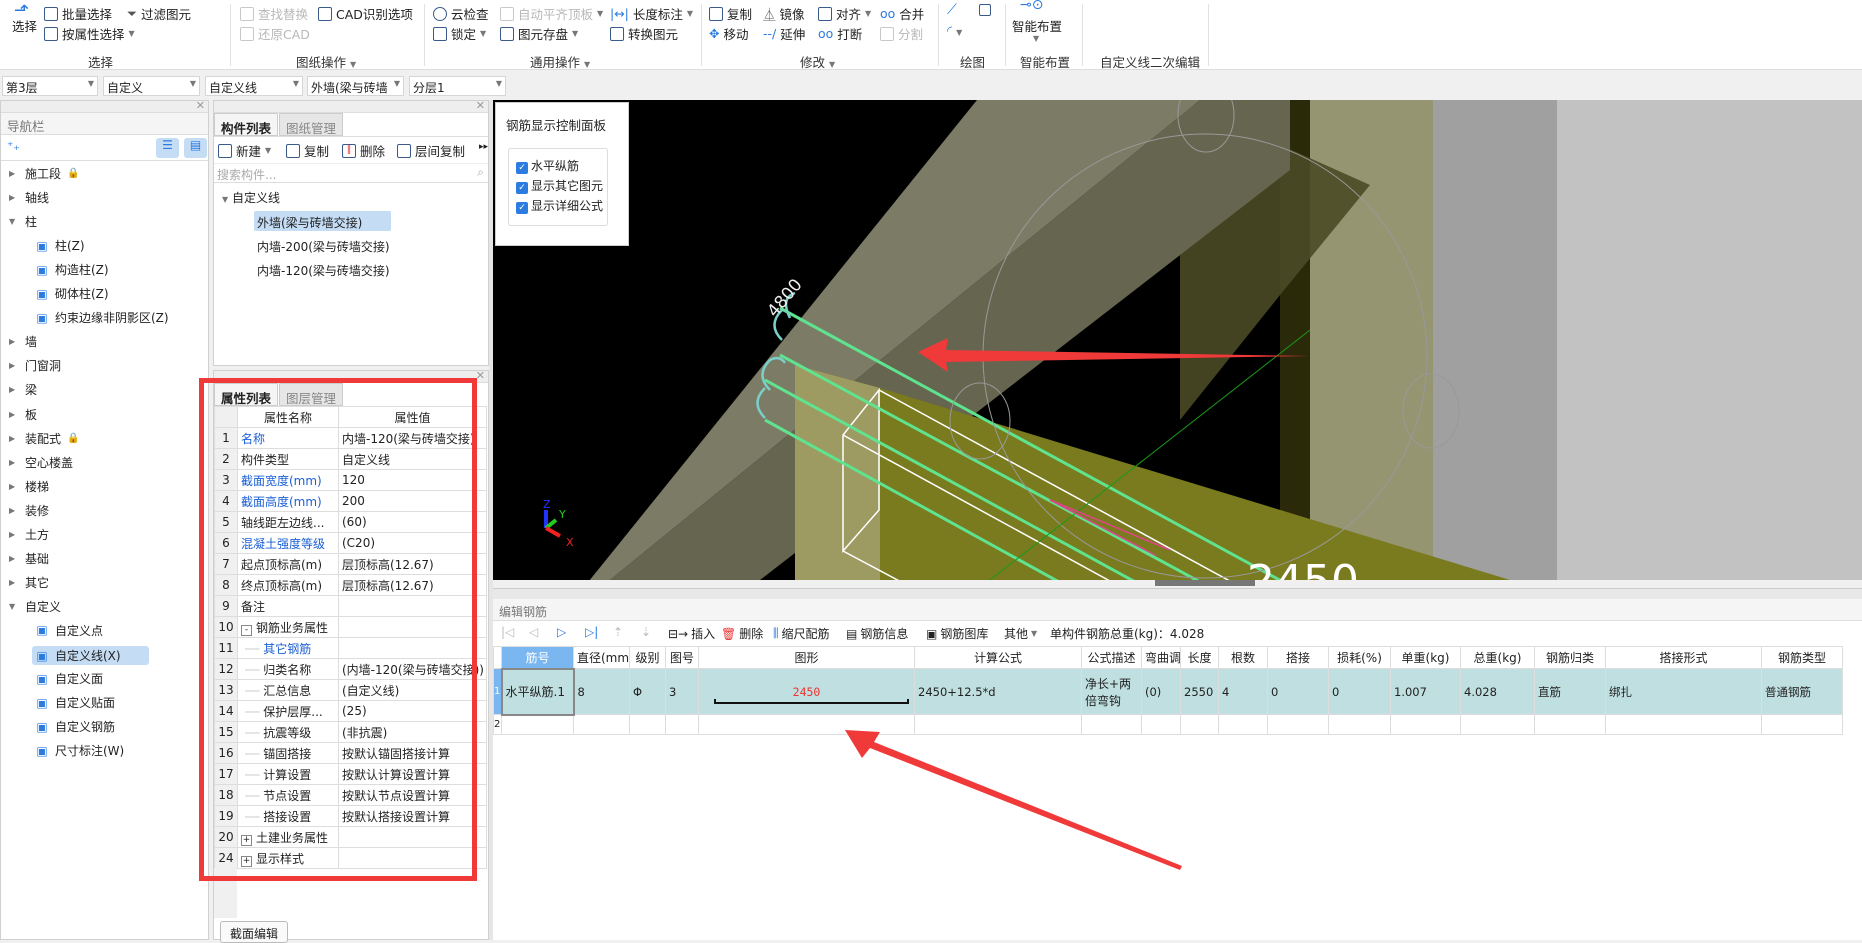 This screenshot has width=1862, height=943. I want to click on column-header: 钢筋归类, so click(1570, 657).